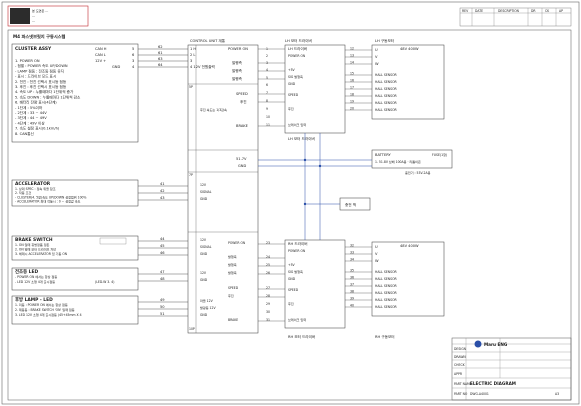 The image size is (581, 406). Describe the element at coordinates (383, 155) in the screenshot. I see `battery-title: BATTERY` at that location.